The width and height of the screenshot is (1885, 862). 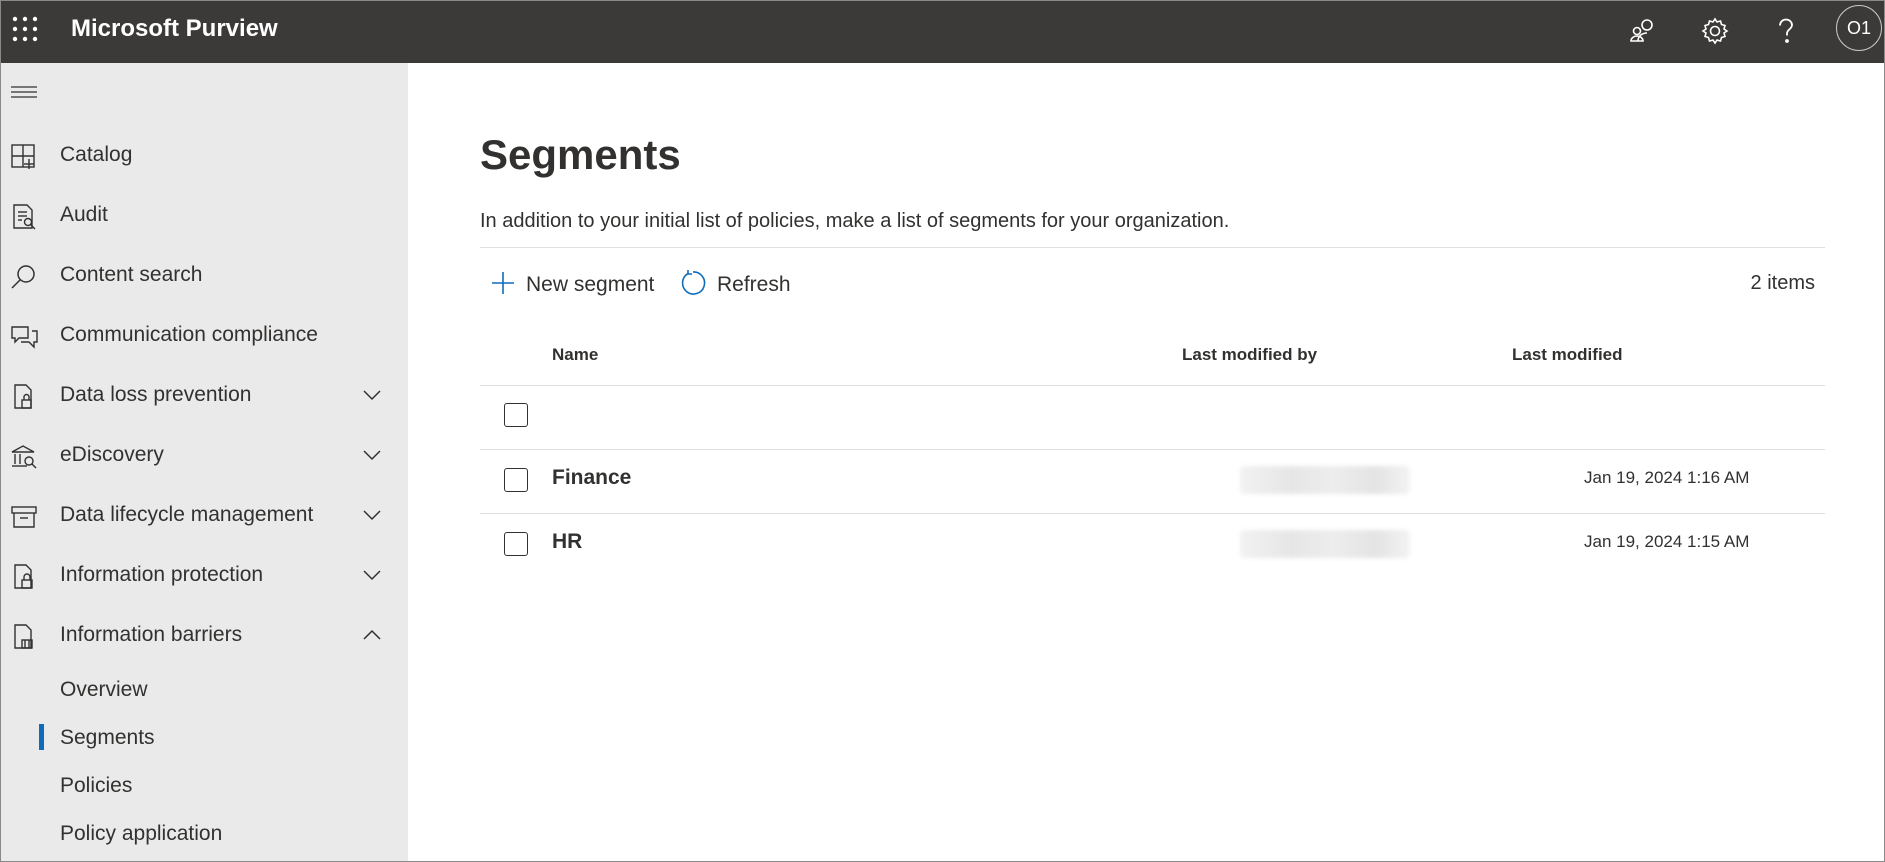 What do you see at coordinates (204, 455) in the screenshot?
I see `sidebar-item-ediscovery: eDiscovery` at bounding box center [204, 455].